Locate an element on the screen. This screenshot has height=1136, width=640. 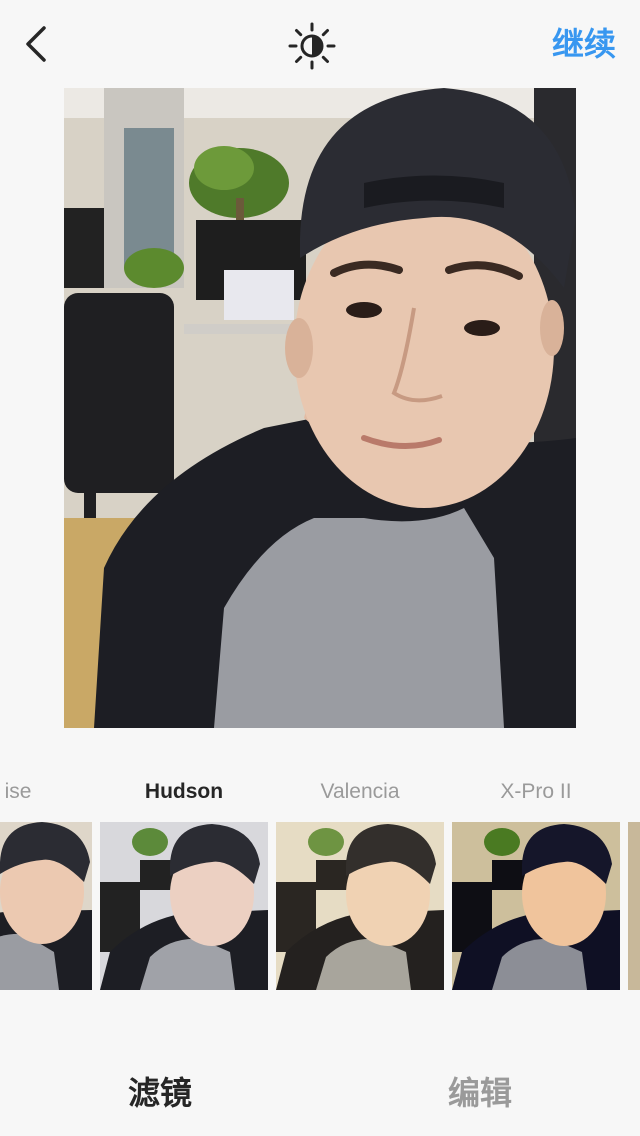
top-bar: 继续 is located at coordinates (320, 44).